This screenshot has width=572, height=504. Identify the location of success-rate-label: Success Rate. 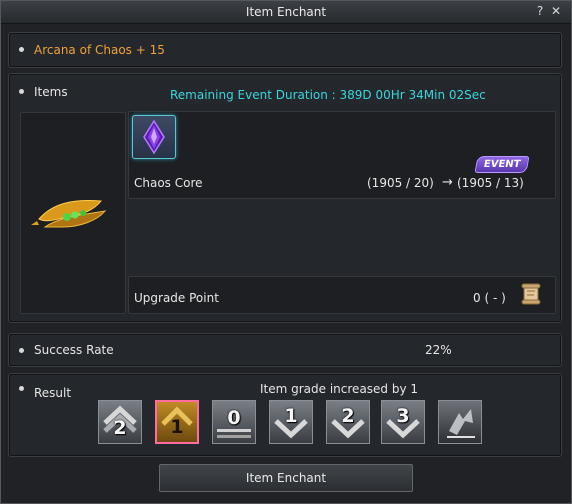
(74, 350).